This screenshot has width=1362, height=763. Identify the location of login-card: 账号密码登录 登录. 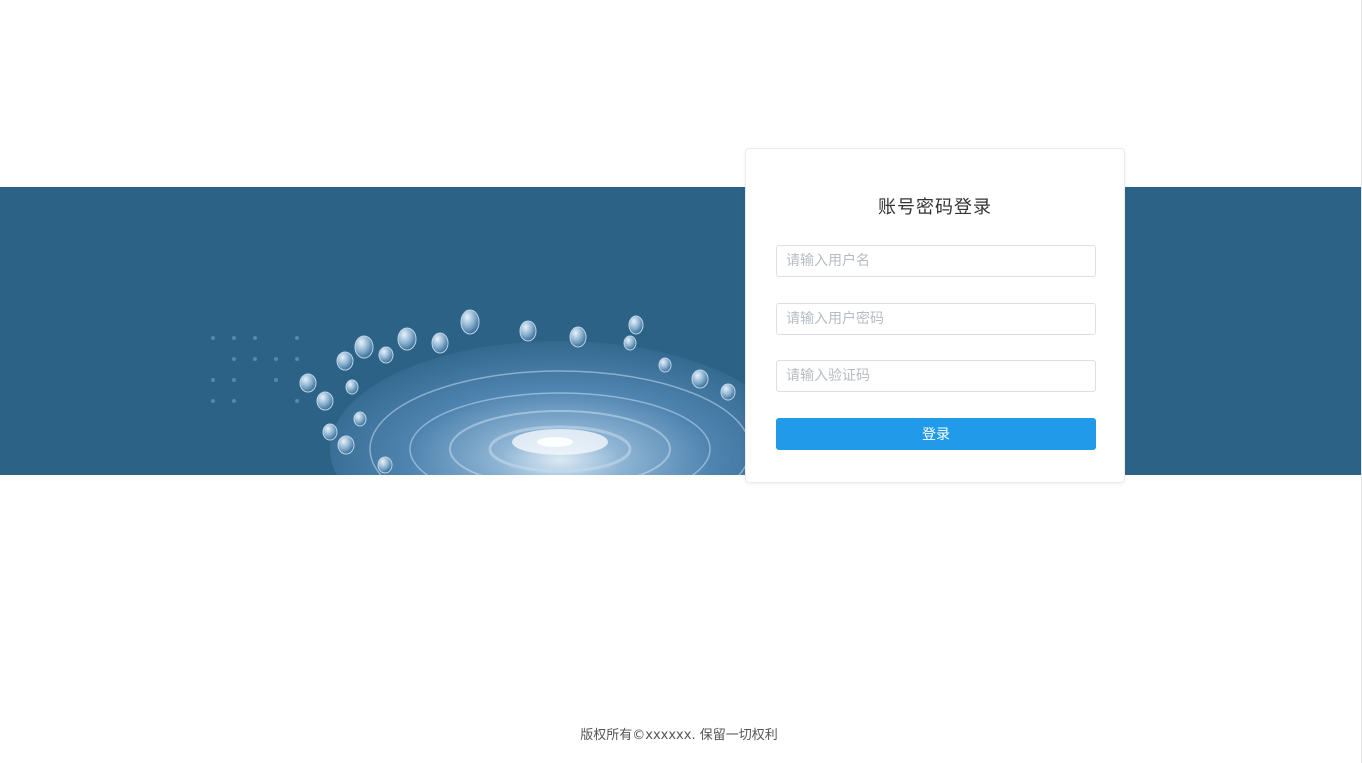
(935, 315).